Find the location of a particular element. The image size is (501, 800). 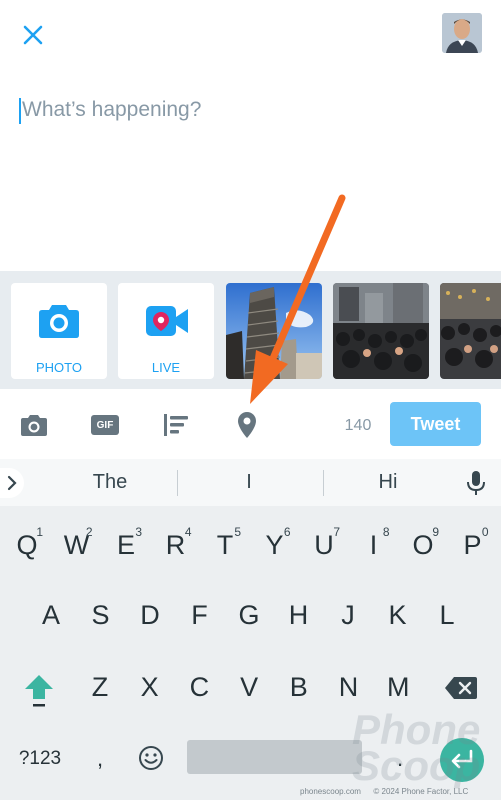

key-number-hint: 4 is located at coordinates (188, 532).